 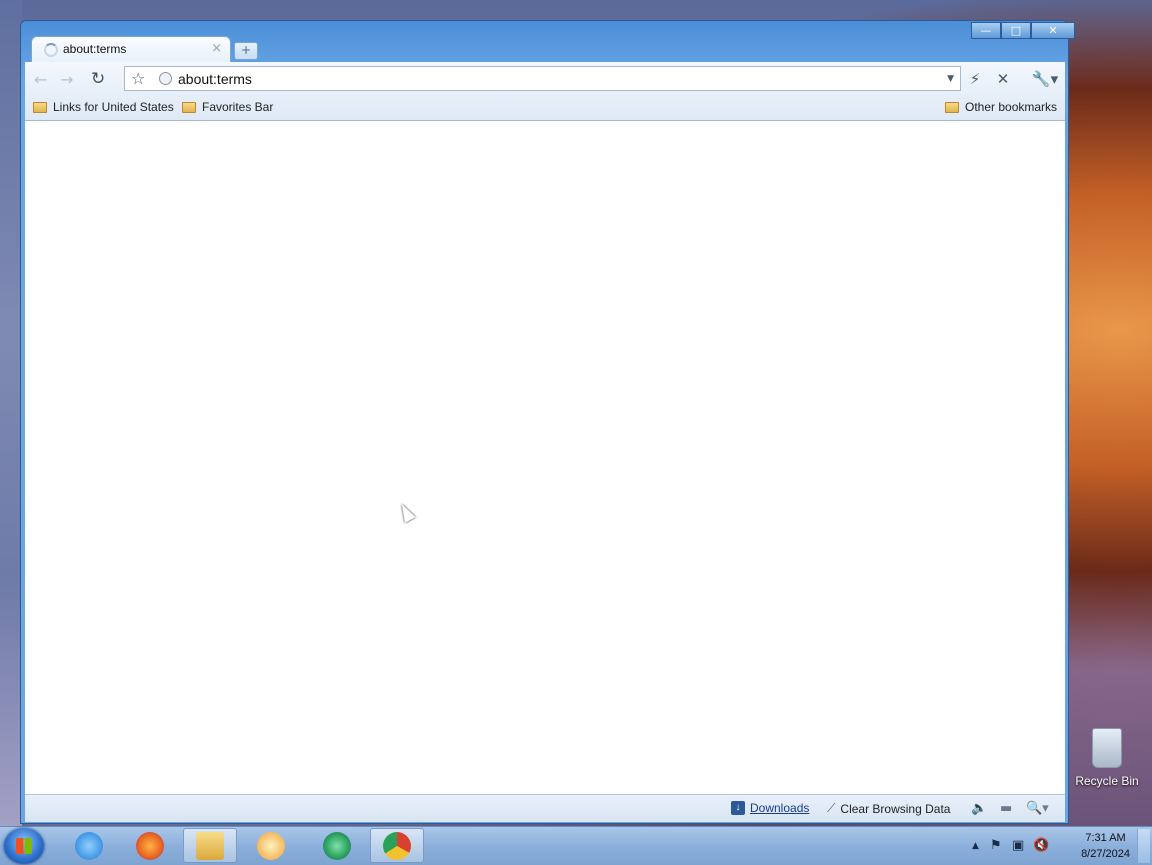 What do you see at coordinates (238, 107) in the screenshot?
I see `bookmark-label: Favorites Bar` at bounding box center [238, 107].